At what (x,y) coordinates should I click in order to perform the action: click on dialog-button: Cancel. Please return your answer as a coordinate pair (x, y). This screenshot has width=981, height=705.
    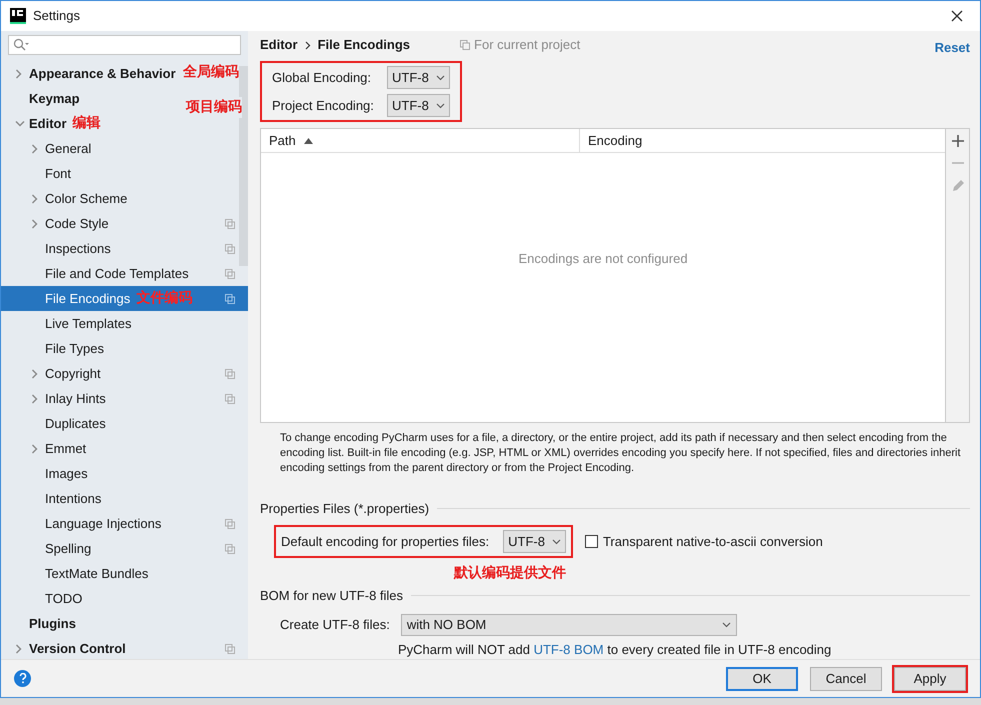
    Looking at the image, I should click on (846, 678).